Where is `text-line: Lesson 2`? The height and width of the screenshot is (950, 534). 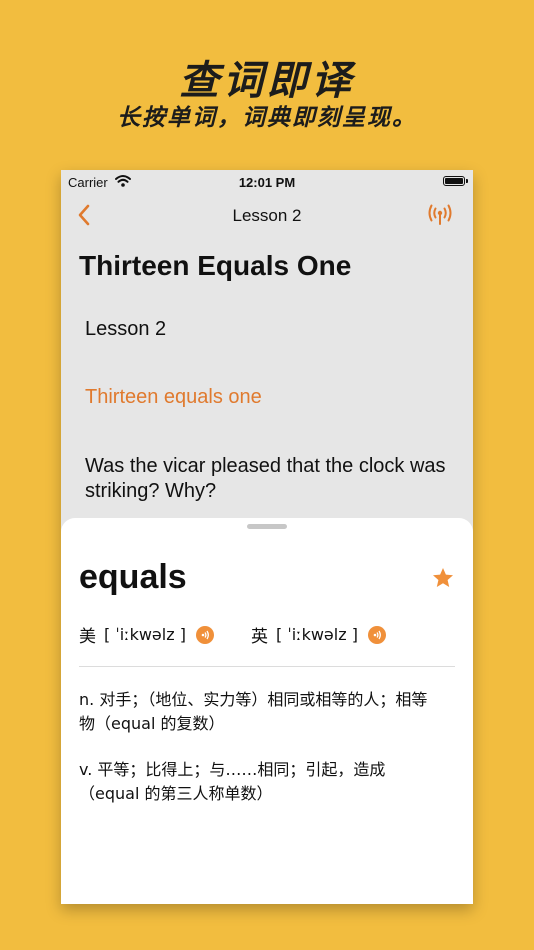 text-line: Lesson 2 is located at coordinates (125, 329).